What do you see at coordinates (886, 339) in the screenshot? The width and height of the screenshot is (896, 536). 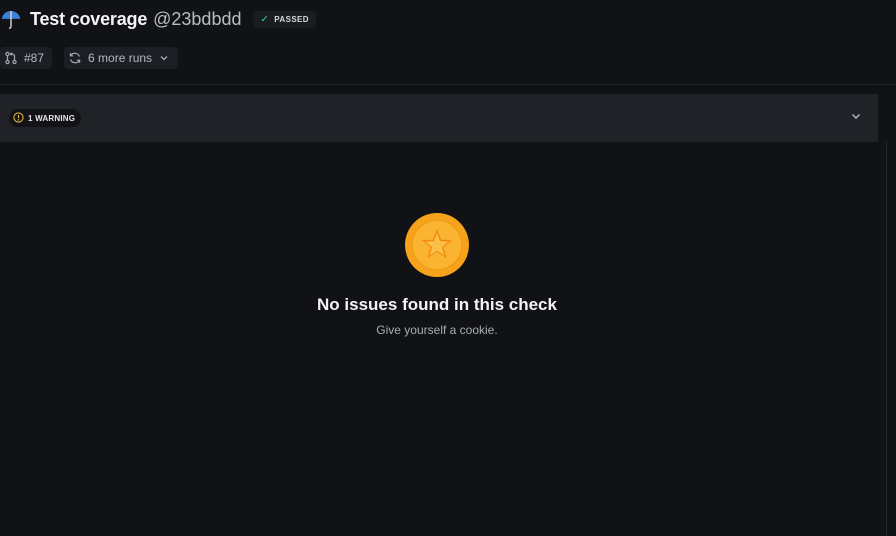 I see `panel-divider` at bounding box center [886, 339].